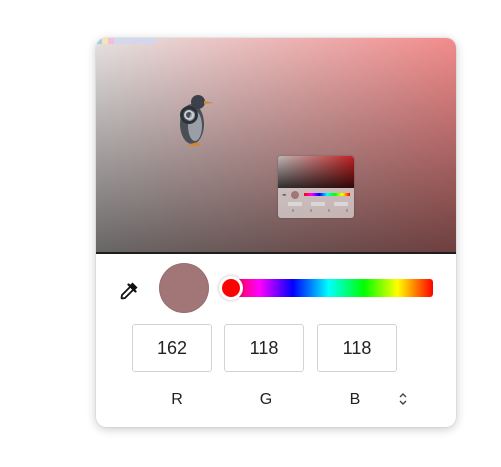 The width and height of the screenshot is (501, 467). I want to click on thumbnail-labels, so click(320, 210).